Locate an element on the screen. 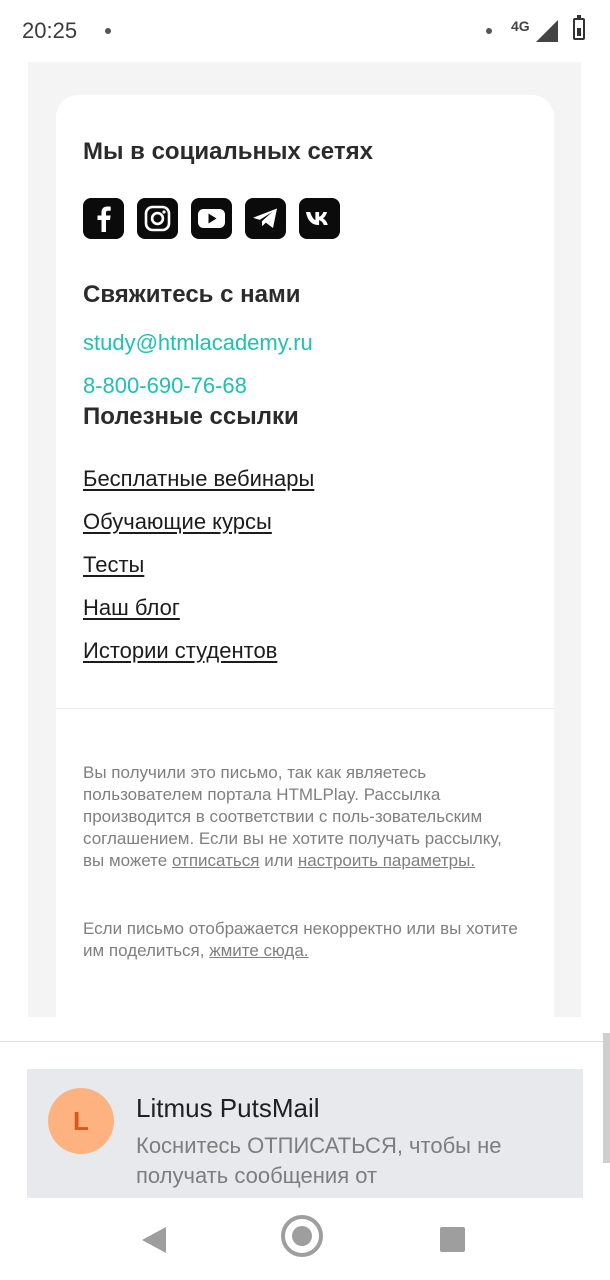 The image size is (610, 1280). contact-phone-link: 8-800-690-76-68 is located at coordinates (165, 386).